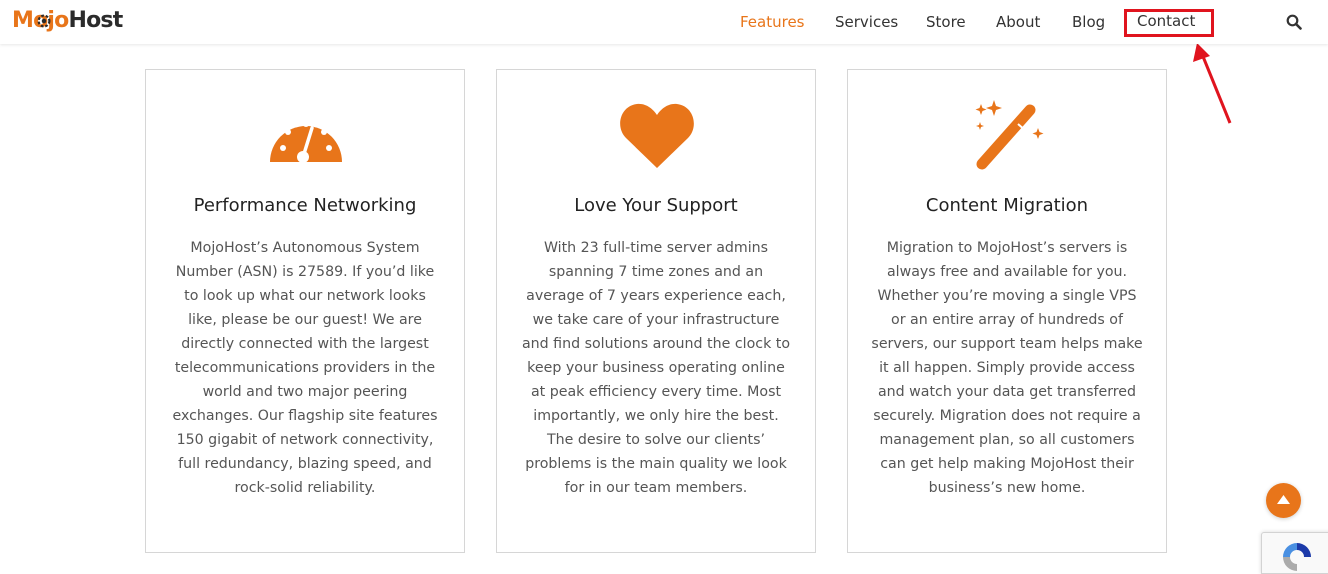 The image size is (1328, 574). Describe the element at coordinates (1169, 23) in the screenshot. I see `contact-highlight-box` at that location.